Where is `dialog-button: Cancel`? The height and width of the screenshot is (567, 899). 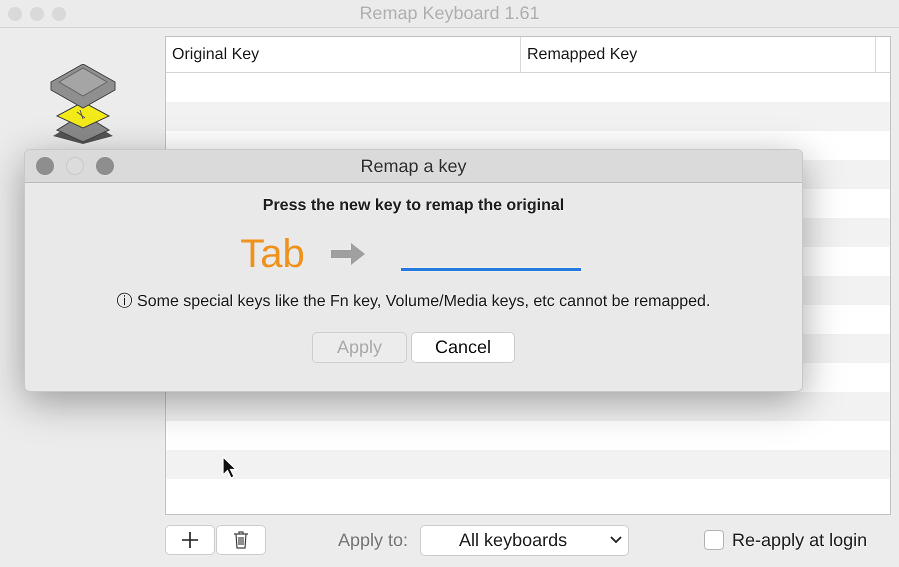
dialog-button: Cancel is located at coordinates (463, 347).